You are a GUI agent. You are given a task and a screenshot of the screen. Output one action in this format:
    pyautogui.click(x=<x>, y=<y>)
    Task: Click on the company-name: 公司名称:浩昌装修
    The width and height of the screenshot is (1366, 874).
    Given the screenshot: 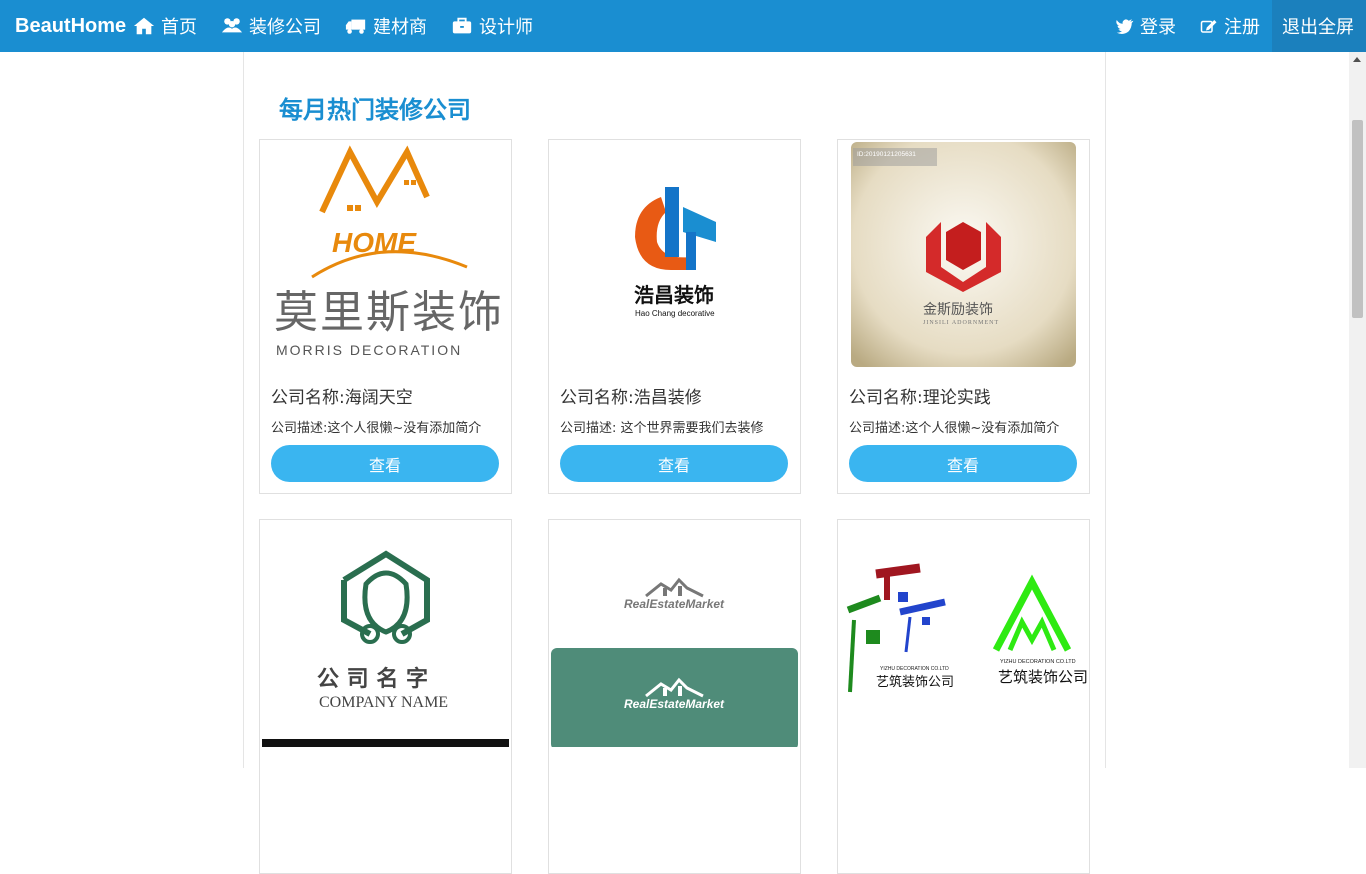 What is the action you would take?
    pyautogui.click(x=631, y=398)
    